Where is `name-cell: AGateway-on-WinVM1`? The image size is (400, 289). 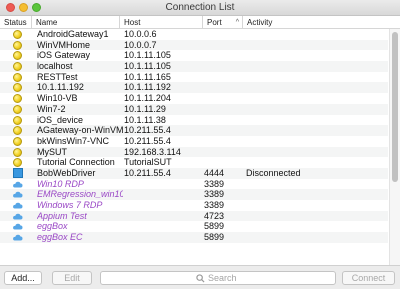
name-cell: AGateway-on-WinVM1 is located at coordinates (80, 130).